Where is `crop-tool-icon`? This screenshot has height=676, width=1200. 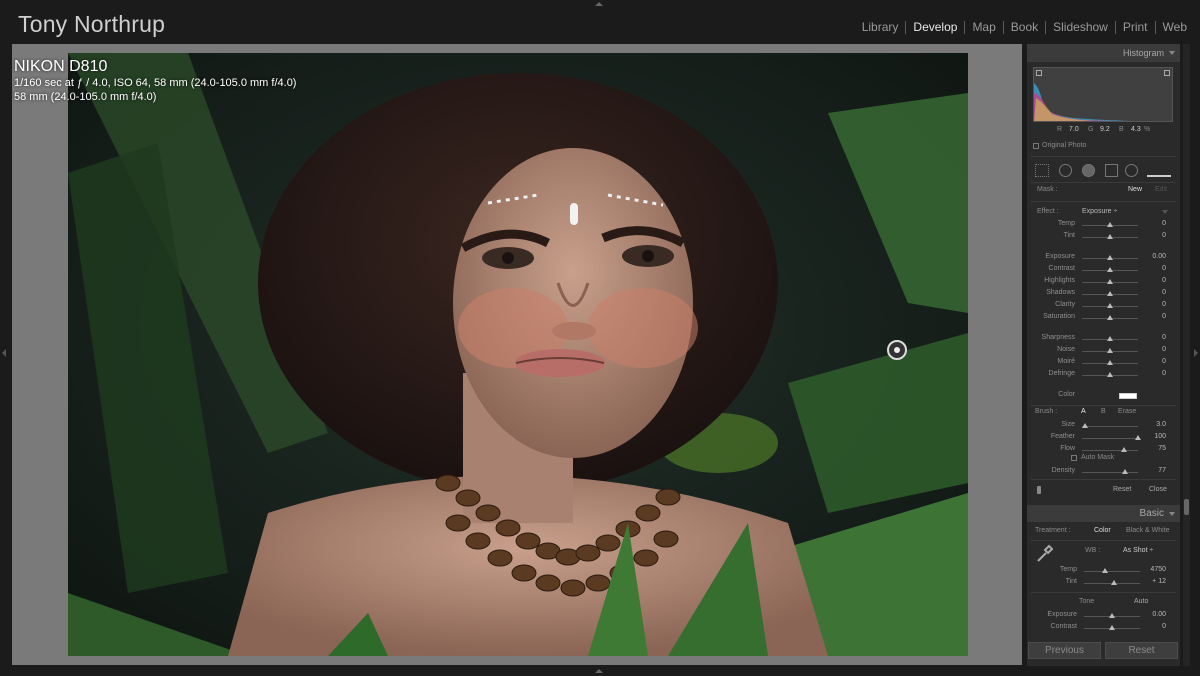
crop-tool-icon is located at coordinates (1042, 170).